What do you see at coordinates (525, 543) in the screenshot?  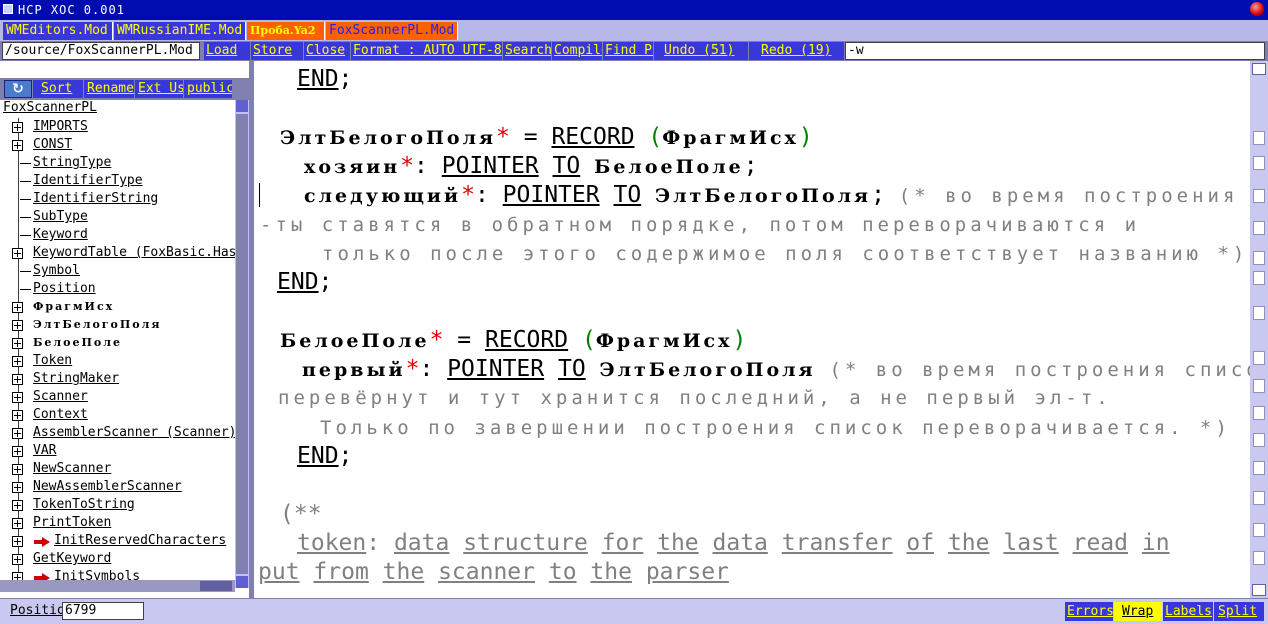 I see `doc-word: structure` at bounding box center [525, 543].